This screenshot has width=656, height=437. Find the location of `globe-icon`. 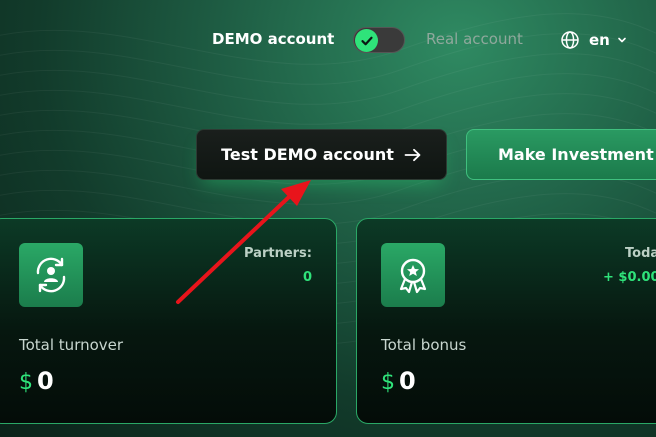

globe-icon is located at coordinates (570, 40).